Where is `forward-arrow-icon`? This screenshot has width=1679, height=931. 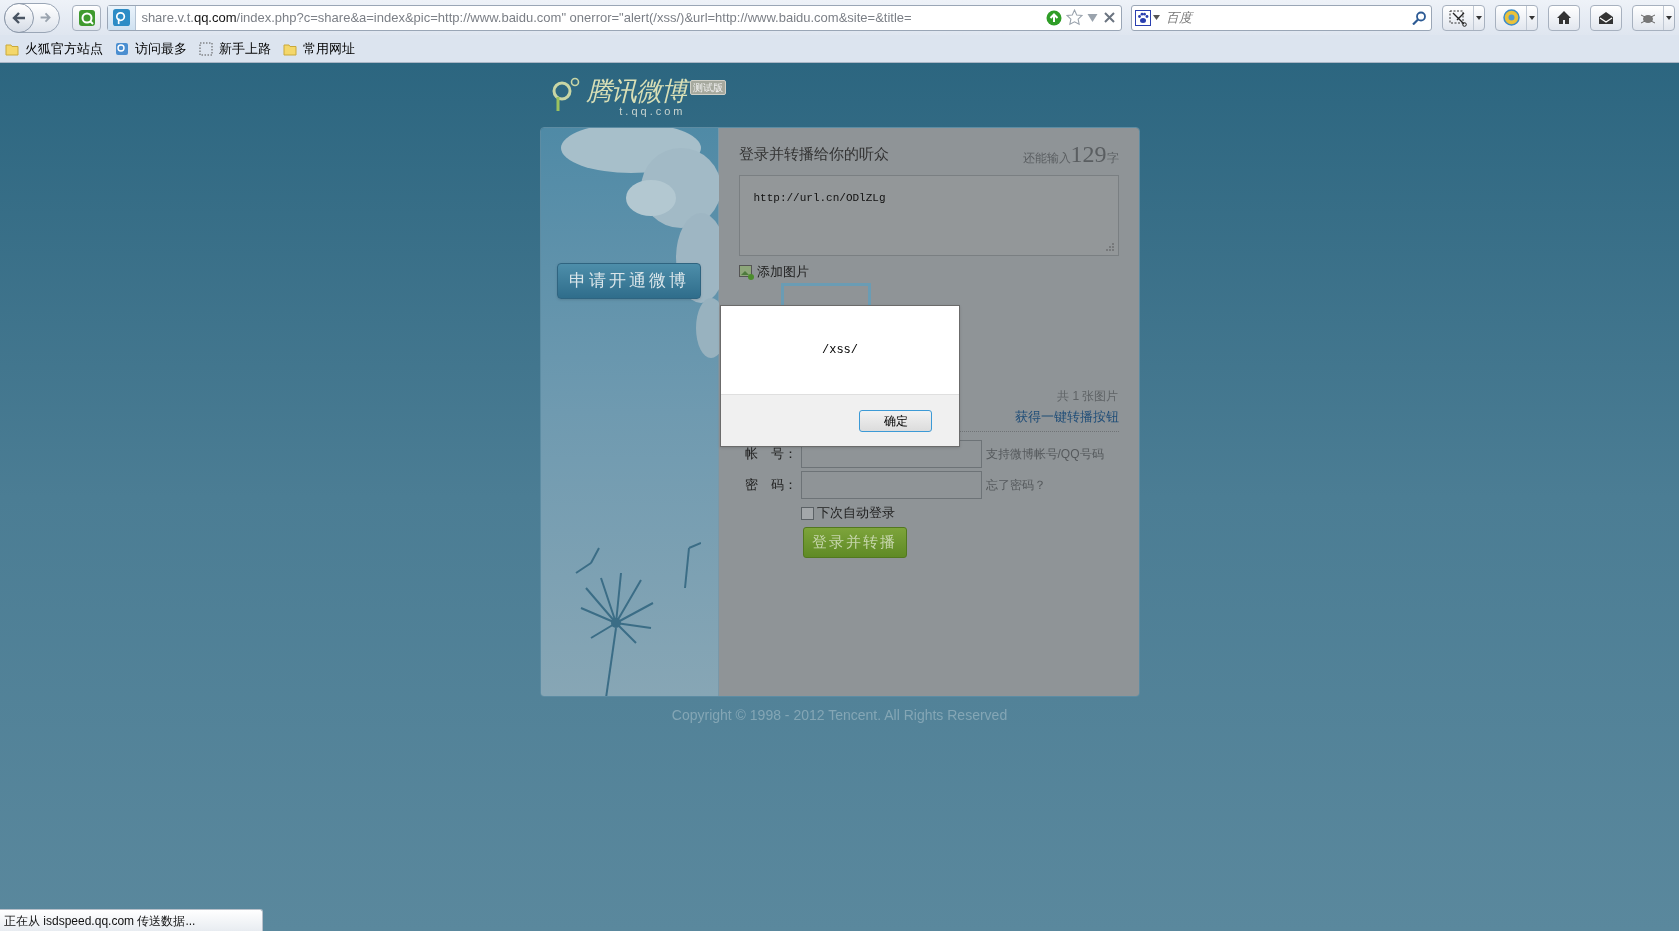
forward-arrow-icon is located at coordinates (45, 17).